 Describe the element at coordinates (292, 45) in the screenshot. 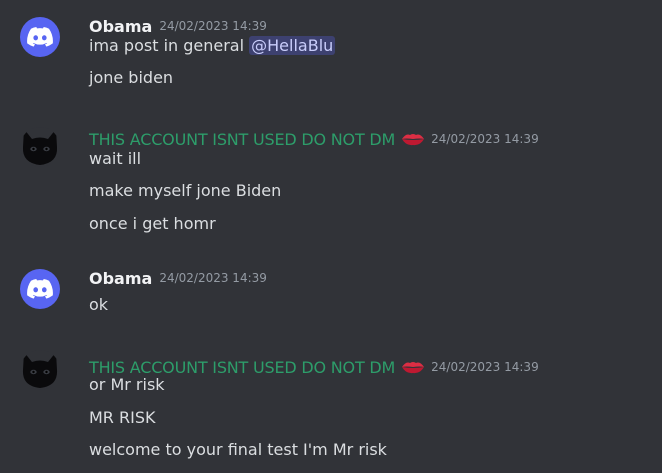

I see `user-mention: @HellaBlu` at that location.